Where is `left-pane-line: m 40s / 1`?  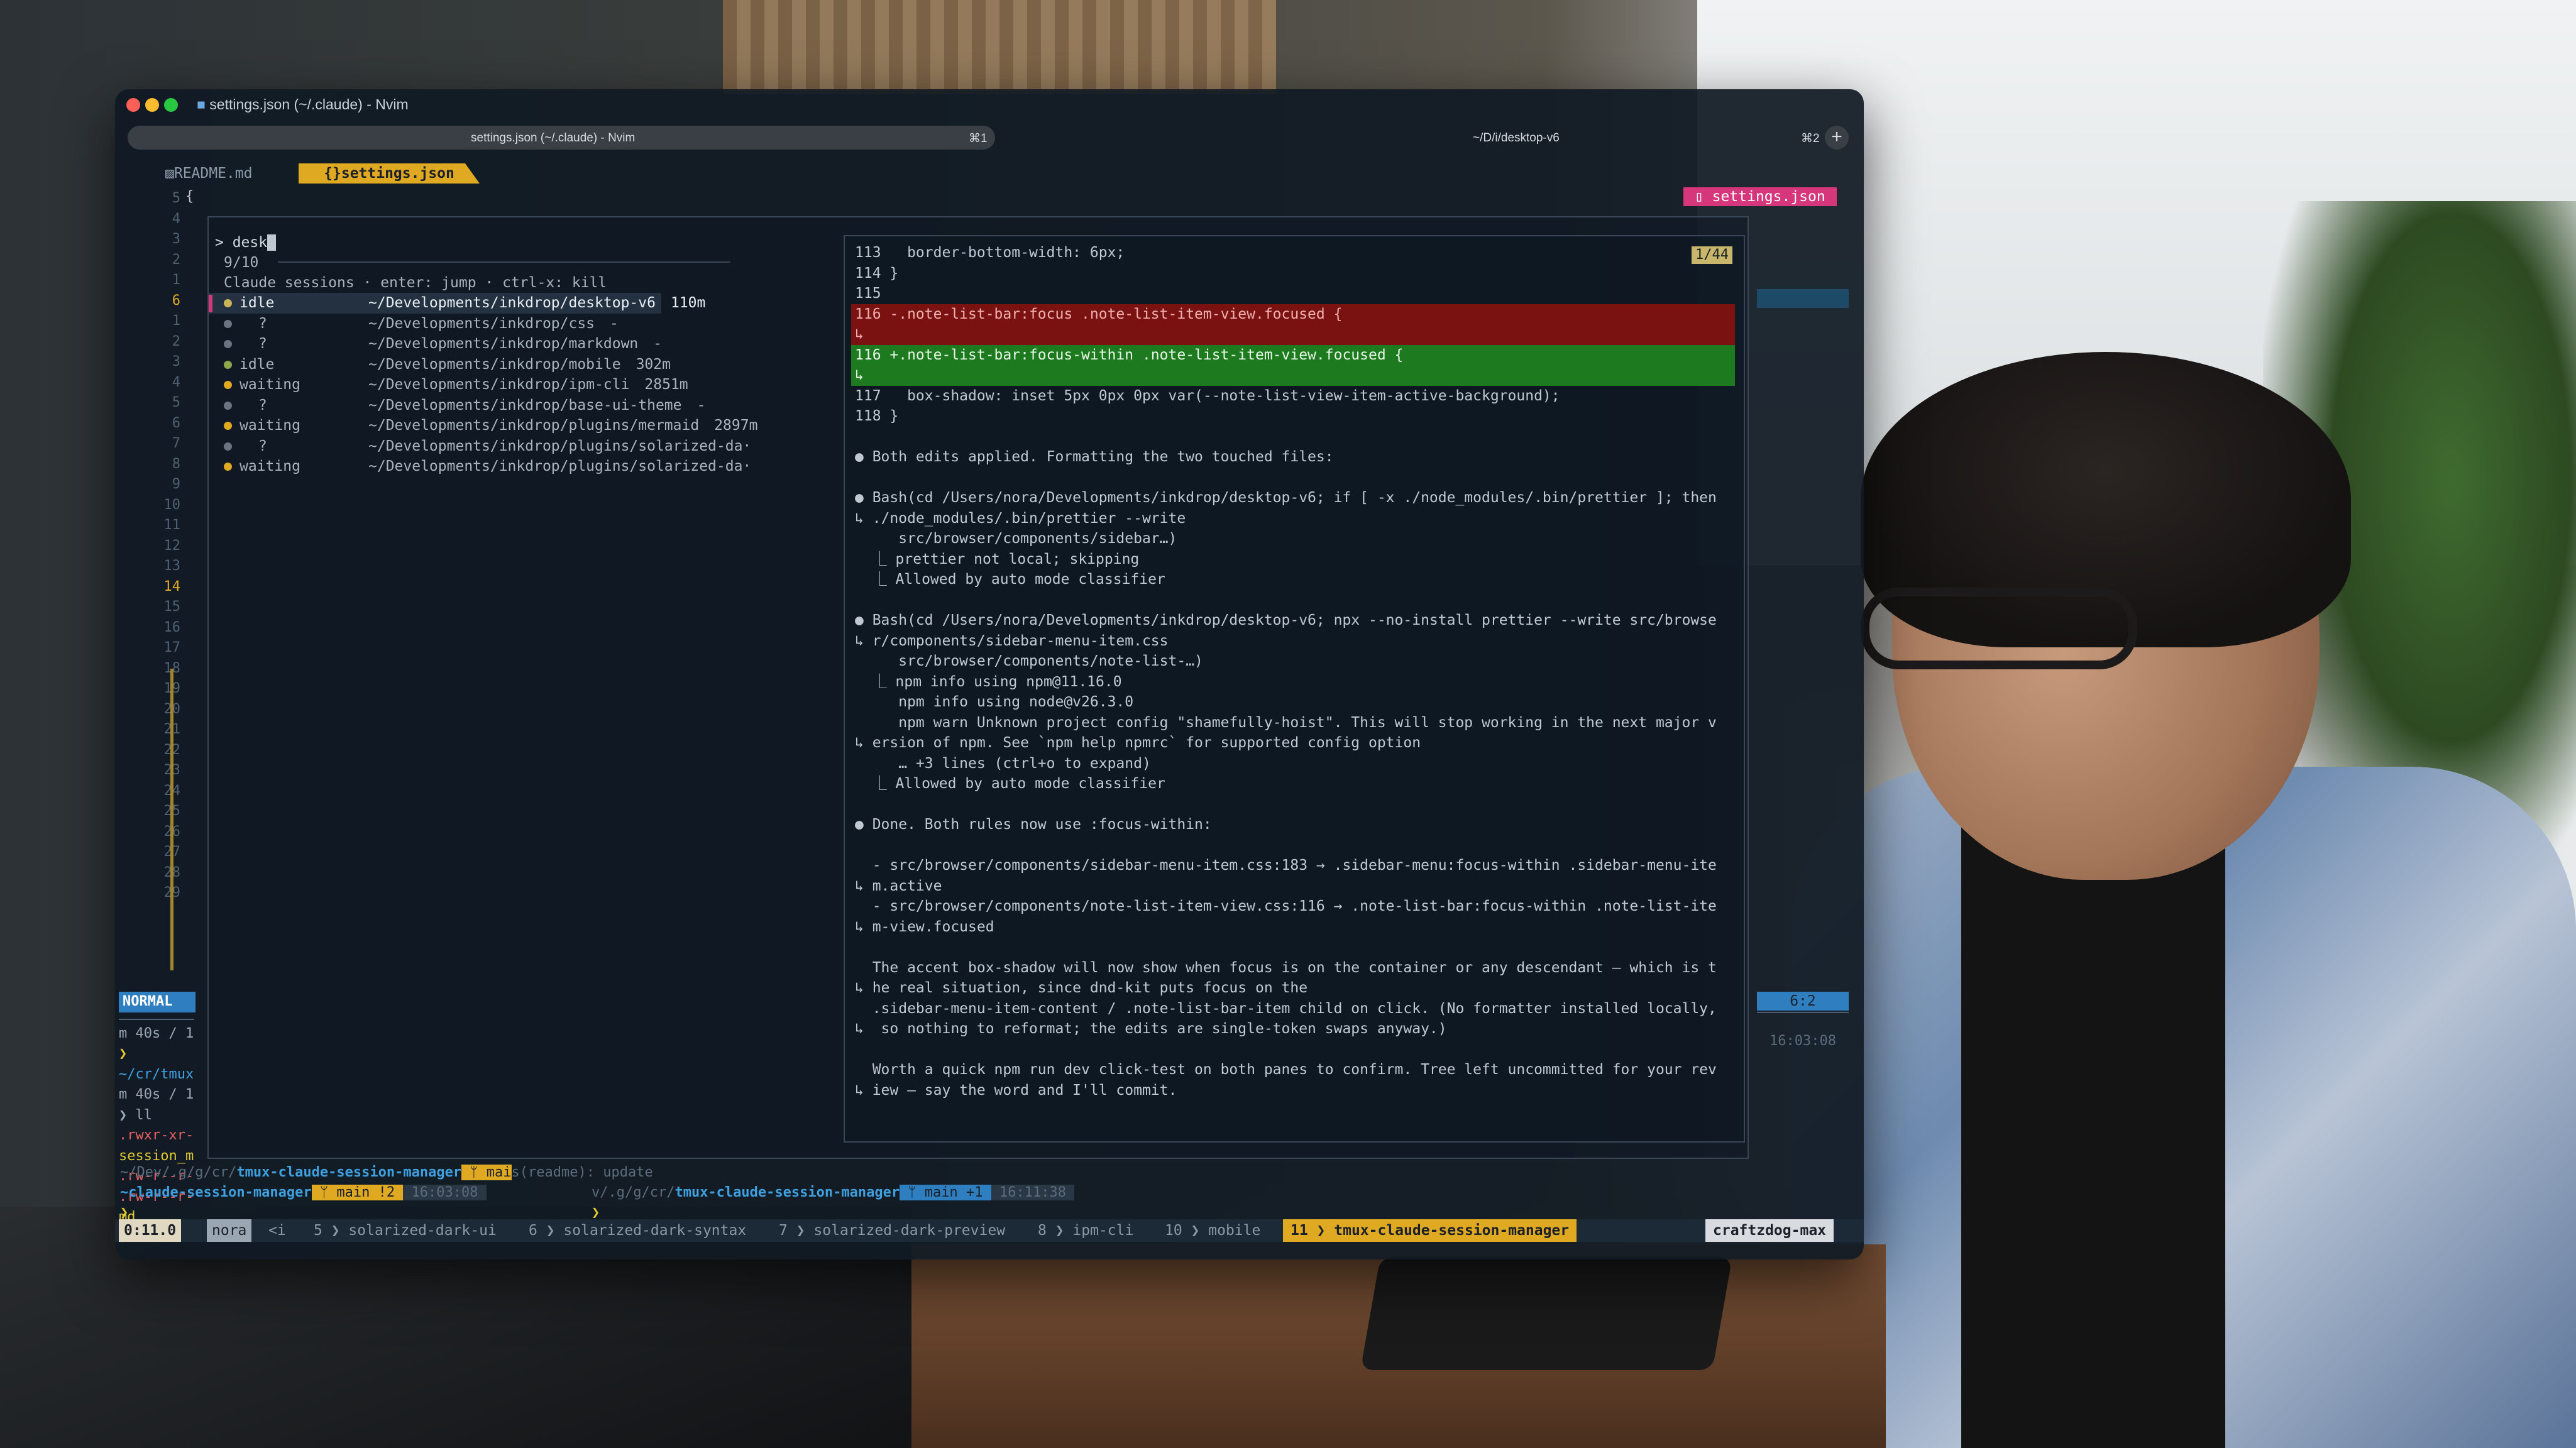
left-pane-line: m 40s / 1 is located at coordinates (156, 1094).